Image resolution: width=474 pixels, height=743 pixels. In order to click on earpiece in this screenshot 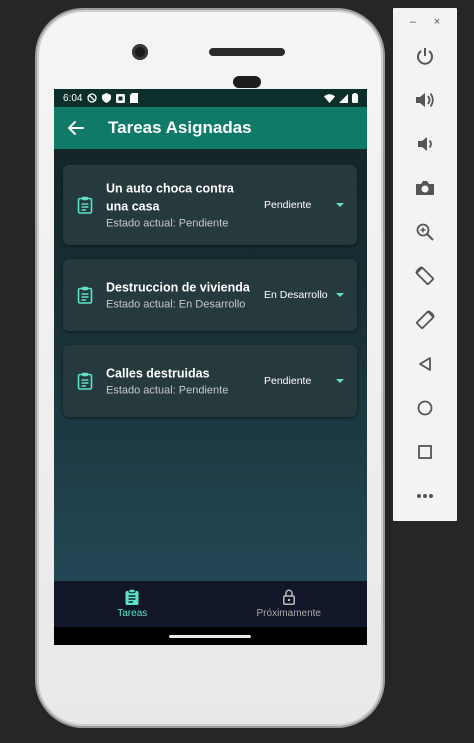, I will do `click(247, 82)`.